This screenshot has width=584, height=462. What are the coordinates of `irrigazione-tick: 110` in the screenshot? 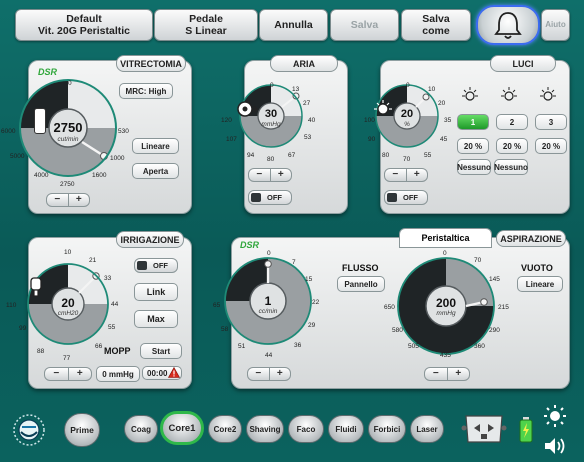 It's located at (11, 305).